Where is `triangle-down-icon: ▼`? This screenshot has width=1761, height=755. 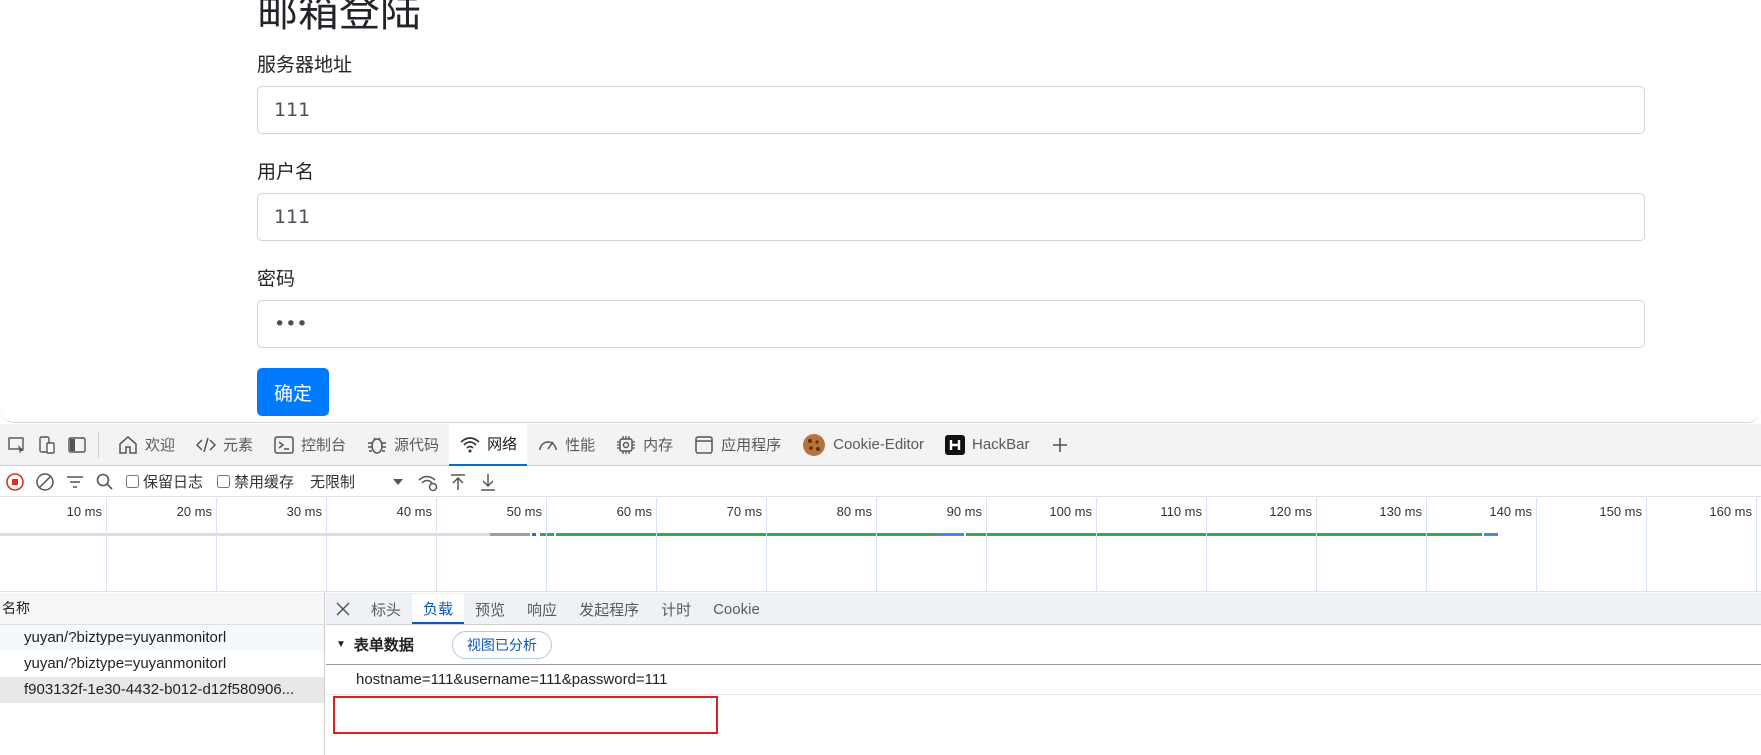
triangle-down-icon: ▼ is located at coordinates (341, 644).